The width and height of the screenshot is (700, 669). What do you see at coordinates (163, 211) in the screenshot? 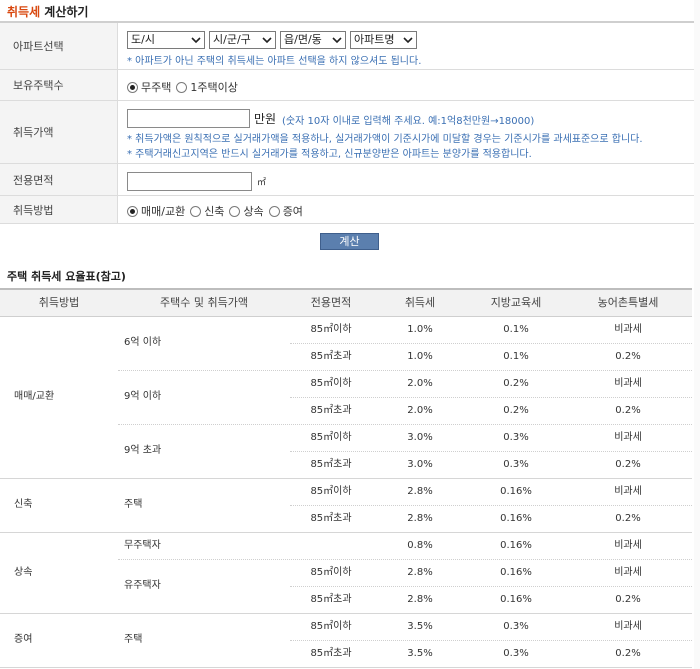
I see `method-option-trade-label: 매매/교환` at bounding box center [163, 211].